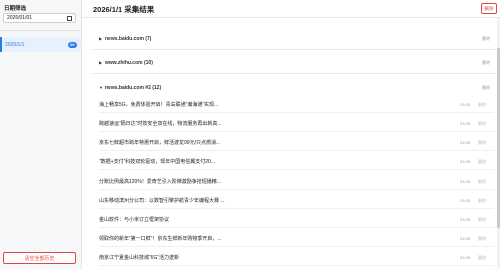 The height and width of the screenshot is (269, 500). I want to click on group-header: ▼ news.baidu.com #2 (12) 删除, so click(291, 87).